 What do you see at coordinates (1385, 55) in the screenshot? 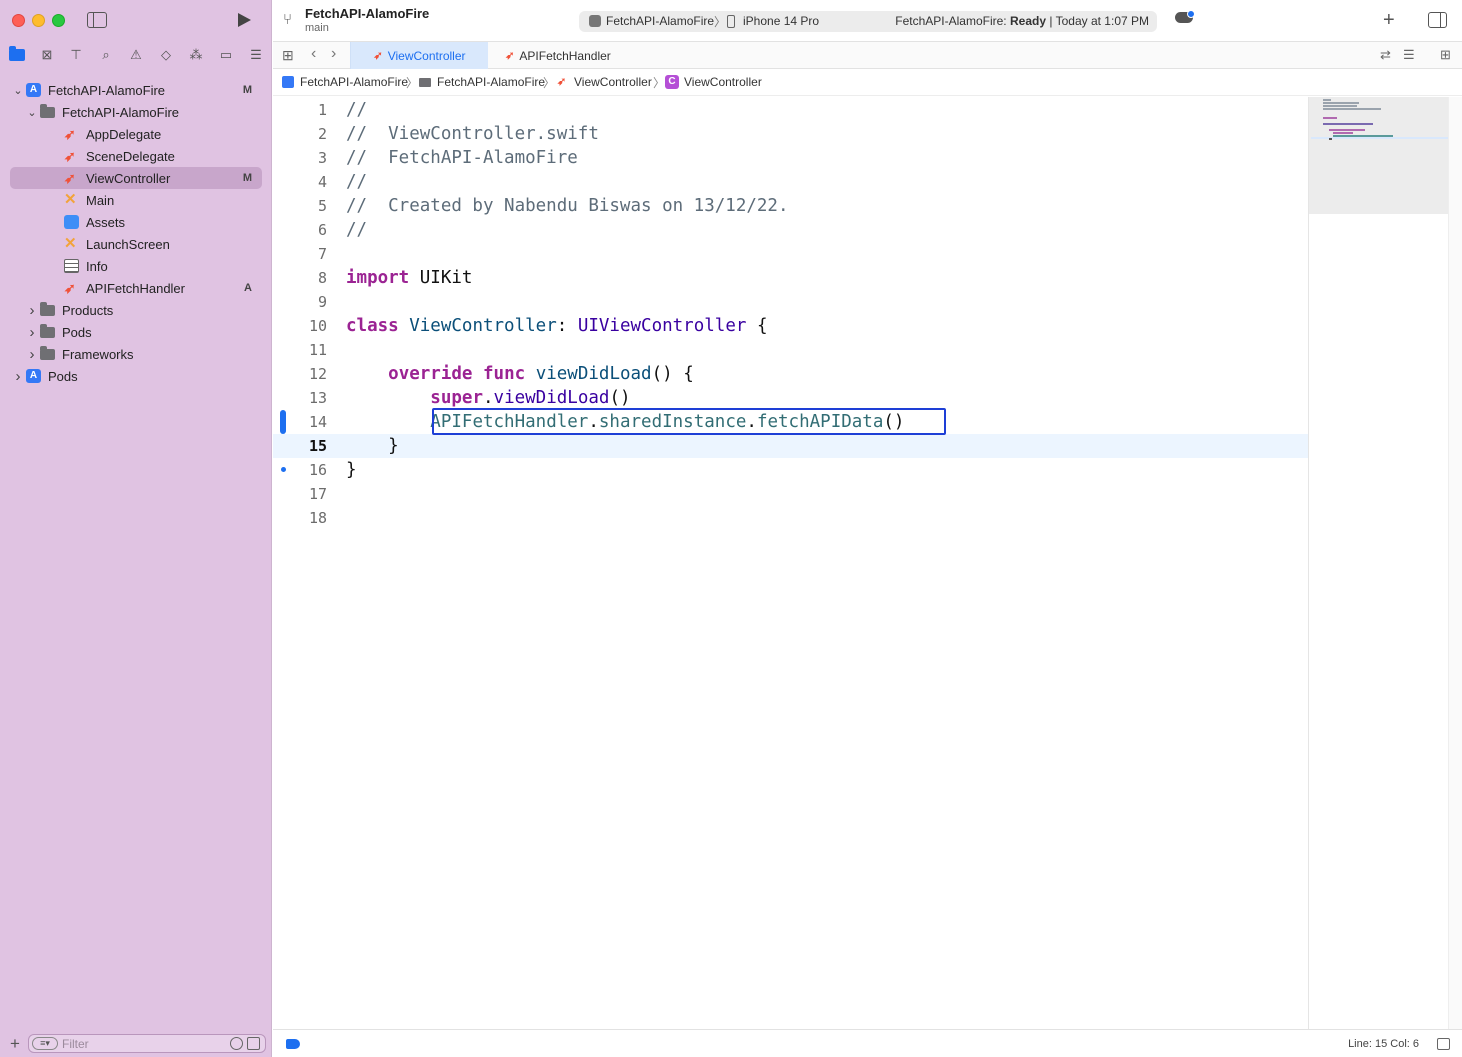
I see `code-review-arrows-icon: ⇄` at bounding box center [1385, 55].